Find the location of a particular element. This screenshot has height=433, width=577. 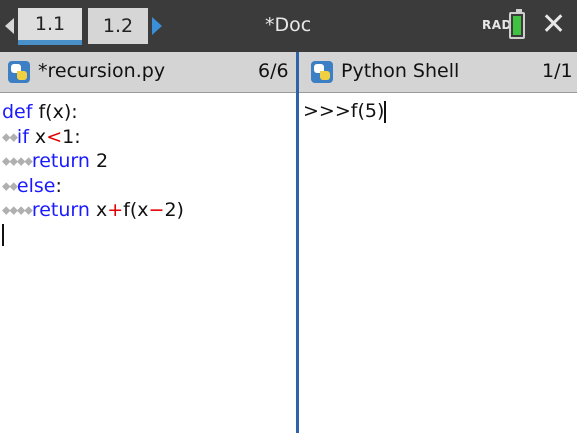

code-token: def is located at coordinates (17, 112).